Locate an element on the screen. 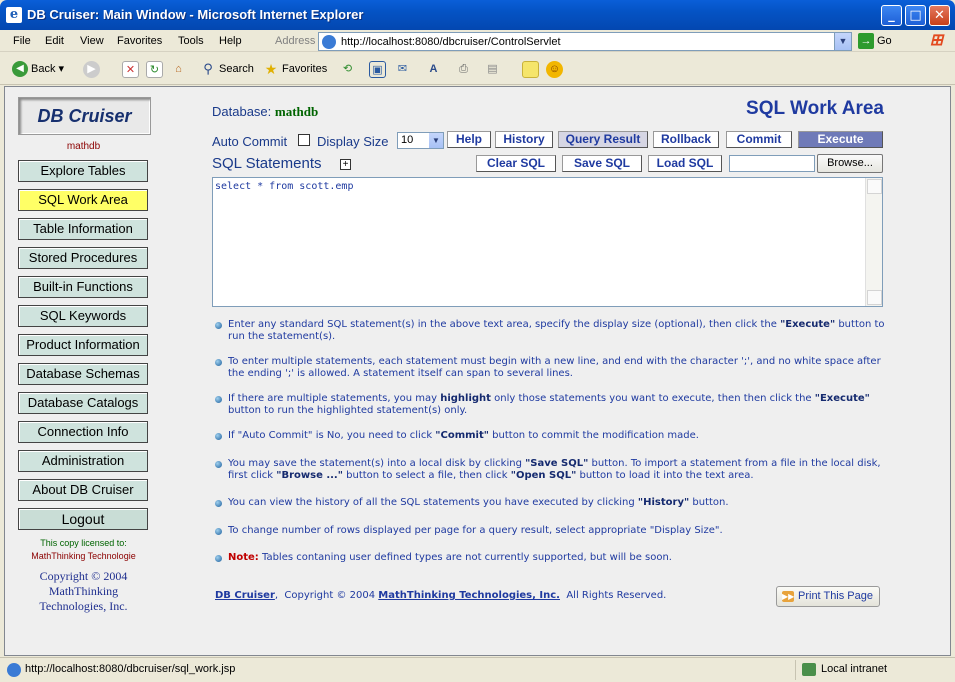  security-zone: Local intranet is located at coordinates (870, 670).